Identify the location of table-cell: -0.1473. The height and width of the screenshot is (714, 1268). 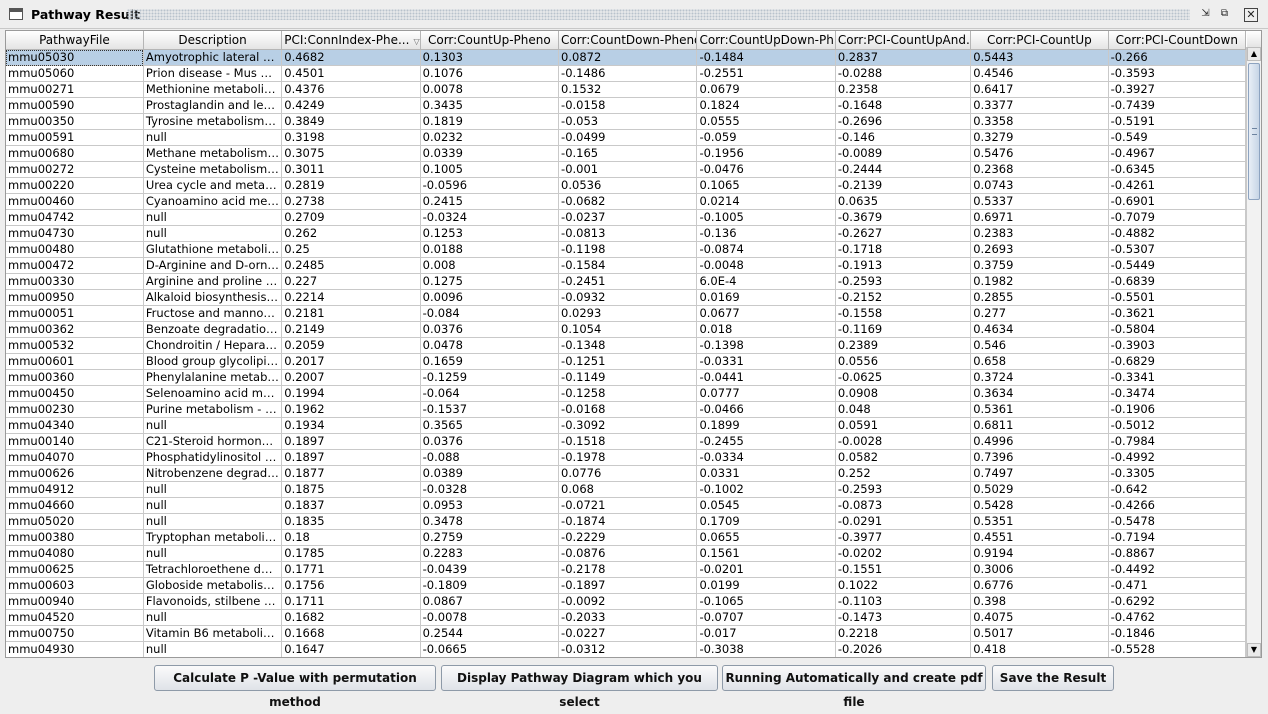
(903, 617).